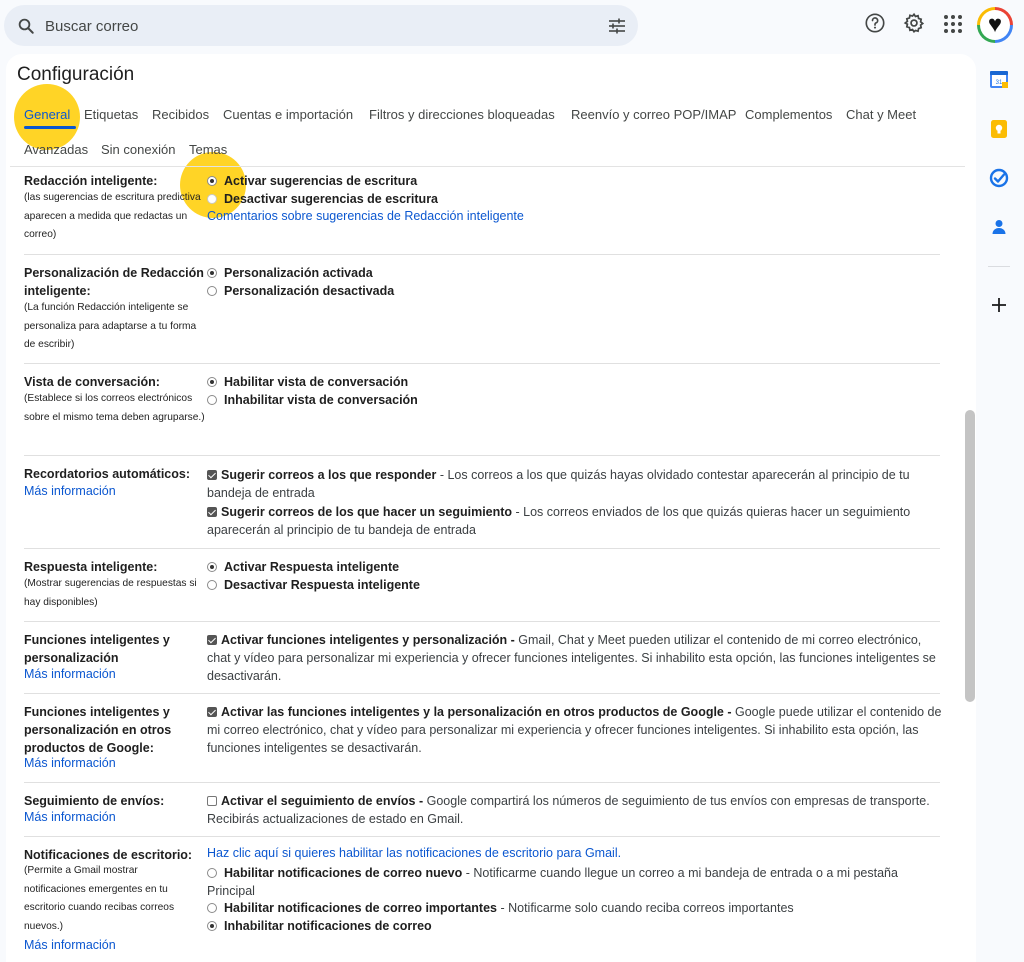 This screenshot has height=962, width=1024. Describe the element at coordinates (180, 114) in the screenshot. I see `tab-inbox: Recibidos` at that location.